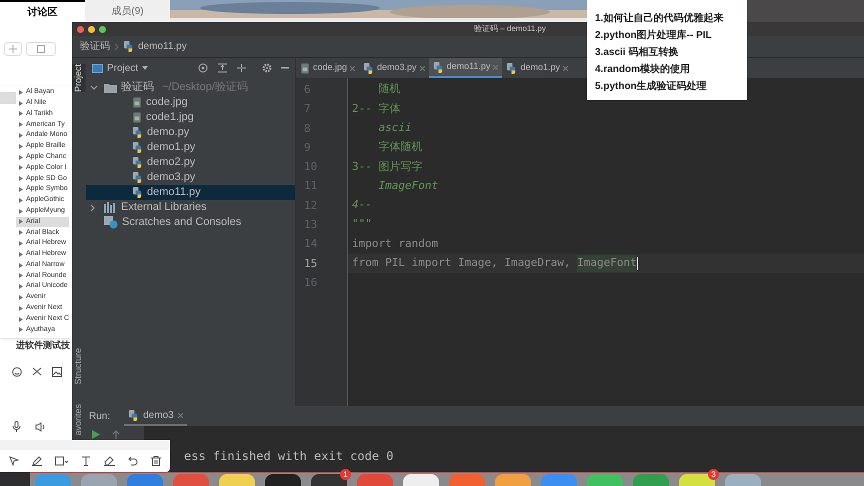  Describe the element at coordinates (190, 207) in the screenshot. I see `tree-item: External Libraries` at that location.